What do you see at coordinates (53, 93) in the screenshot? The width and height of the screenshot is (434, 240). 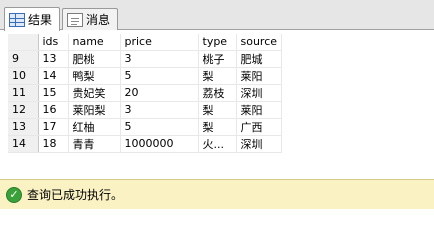 I see `cell-ids: 15` at bounding box center [53, 93].